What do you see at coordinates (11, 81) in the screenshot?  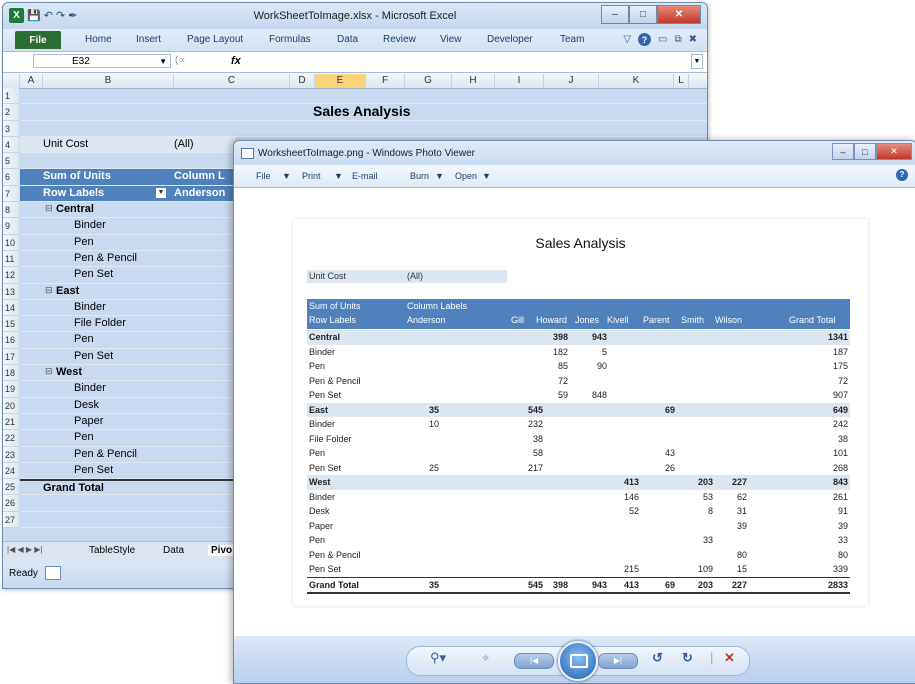 I see `select-all-corner` at bounding box center [11, 81].